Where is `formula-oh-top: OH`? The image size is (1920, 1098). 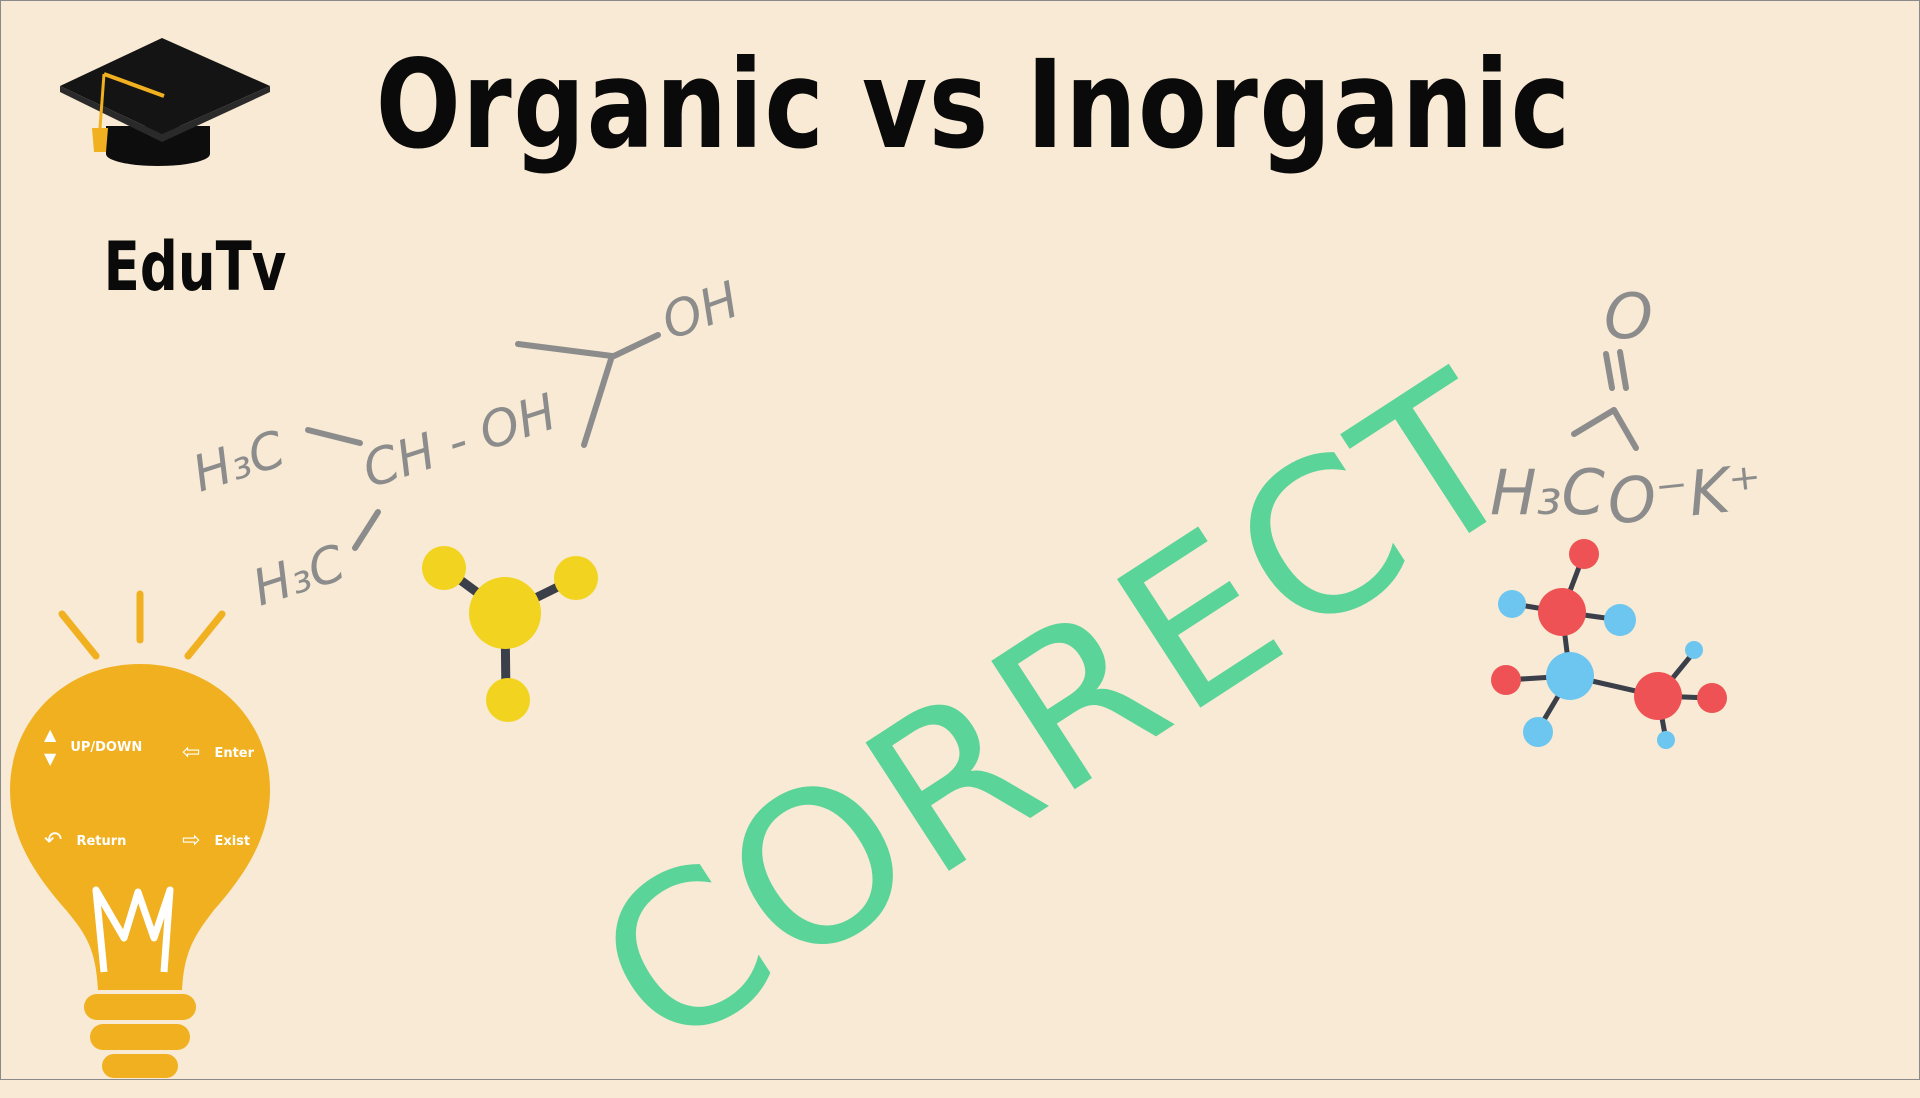
formula-oh-top: OH is located at coordinates (700, 310).